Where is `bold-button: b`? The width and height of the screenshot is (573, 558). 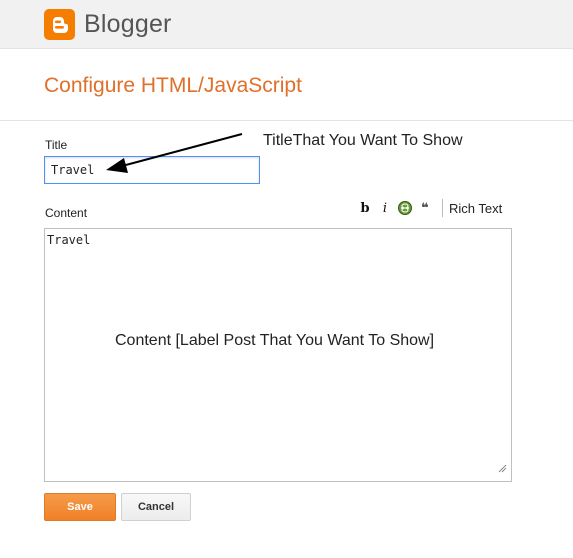 bold-button: b is located at coordinates (365, 208).